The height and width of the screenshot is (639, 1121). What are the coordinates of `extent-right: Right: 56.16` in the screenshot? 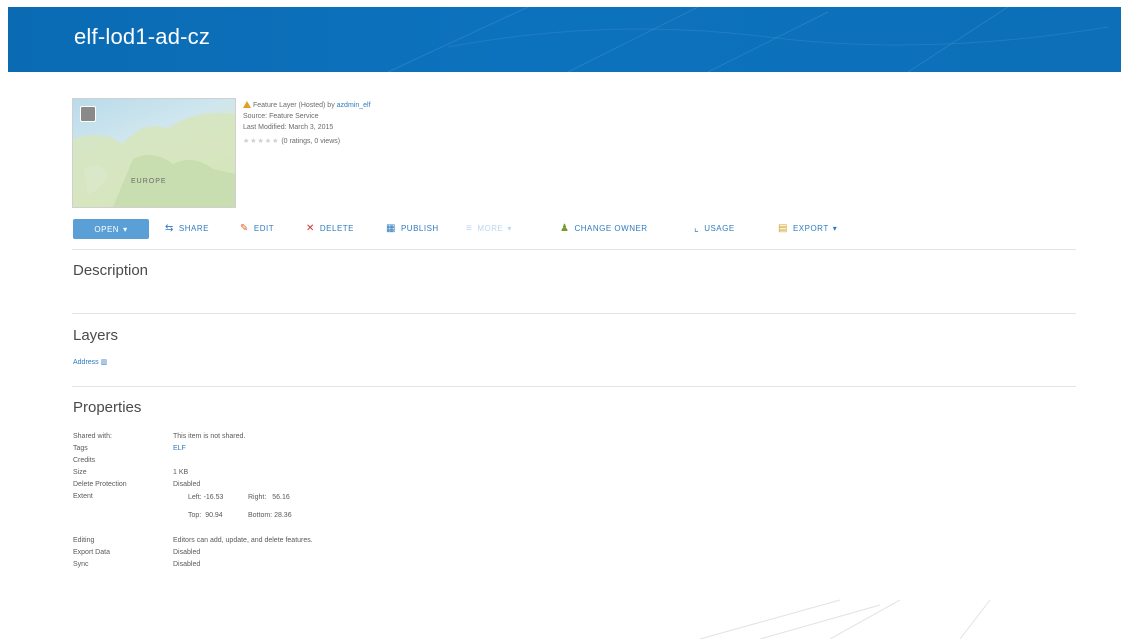 It's located at (269, 497).